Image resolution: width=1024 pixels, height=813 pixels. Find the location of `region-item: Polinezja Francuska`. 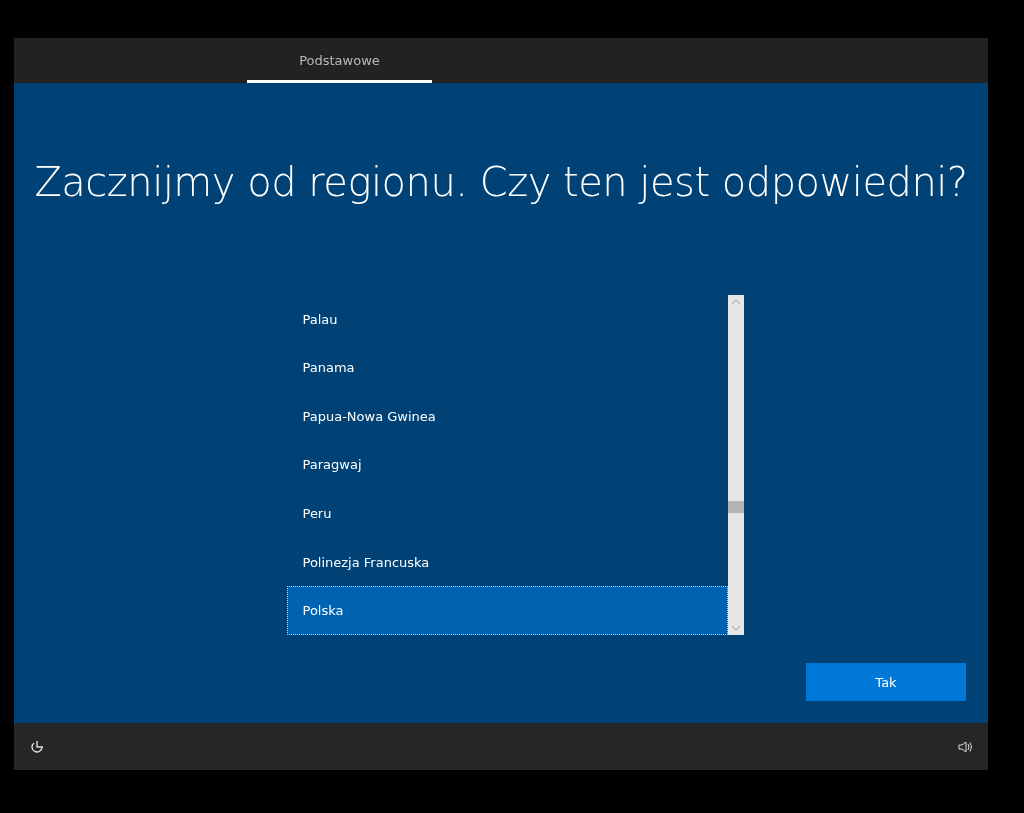

region-item: Polinezja Francuska is located at coordinates (507, 562).